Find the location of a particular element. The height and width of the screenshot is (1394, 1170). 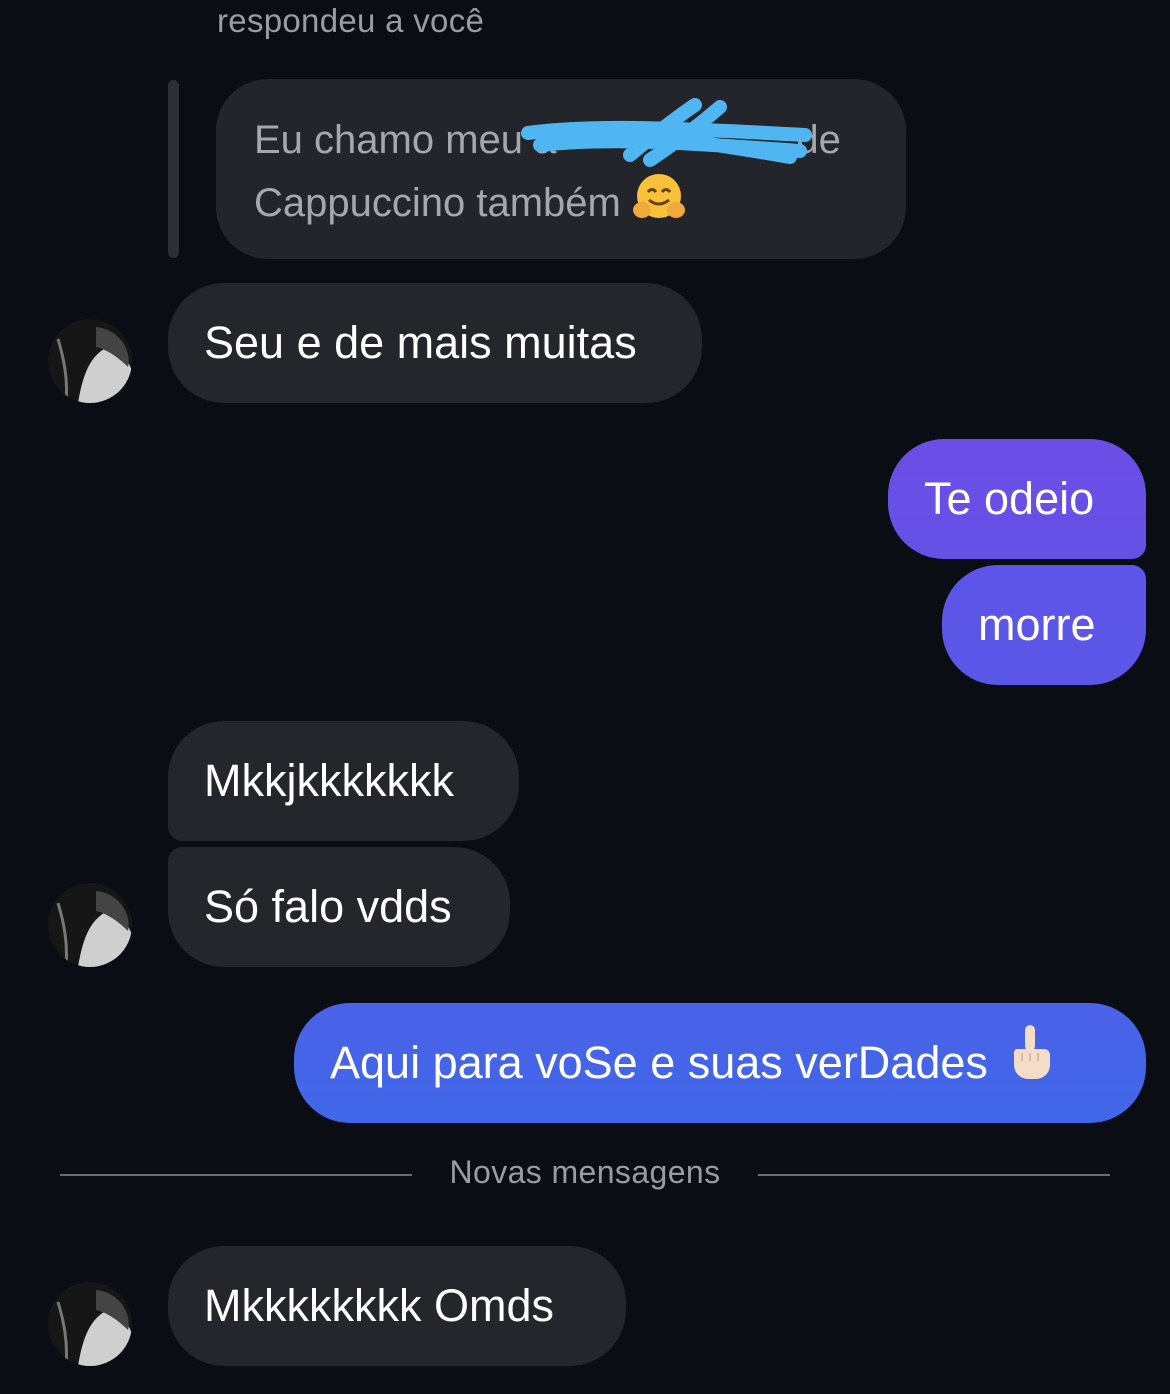

message-text: morre is located at coordinates (1037, 624).